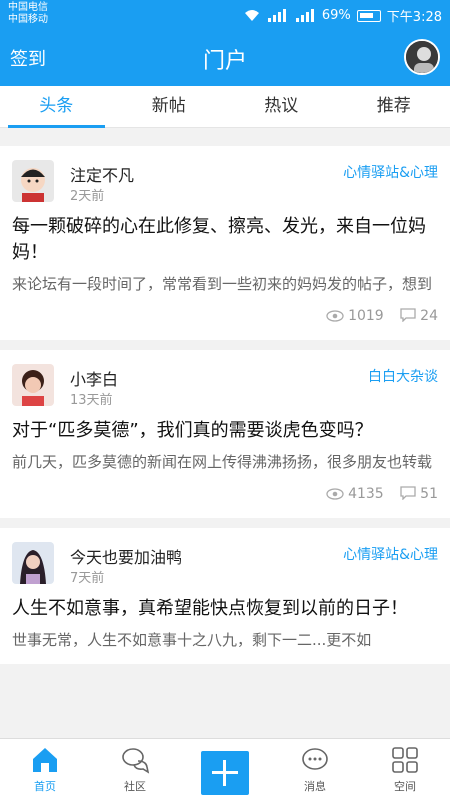  I want to click on post-excerpt: 前几天，匹多莫德的新闻在网上传得沸沸扬扬，很多朋友也转载, so click(222, 462).